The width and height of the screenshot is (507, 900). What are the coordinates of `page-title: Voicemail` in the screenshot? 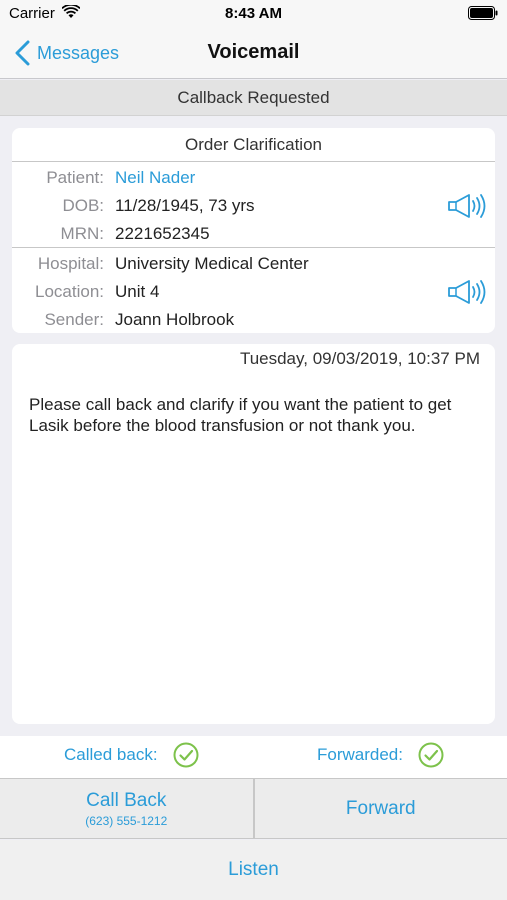 It's located at (253, 52).